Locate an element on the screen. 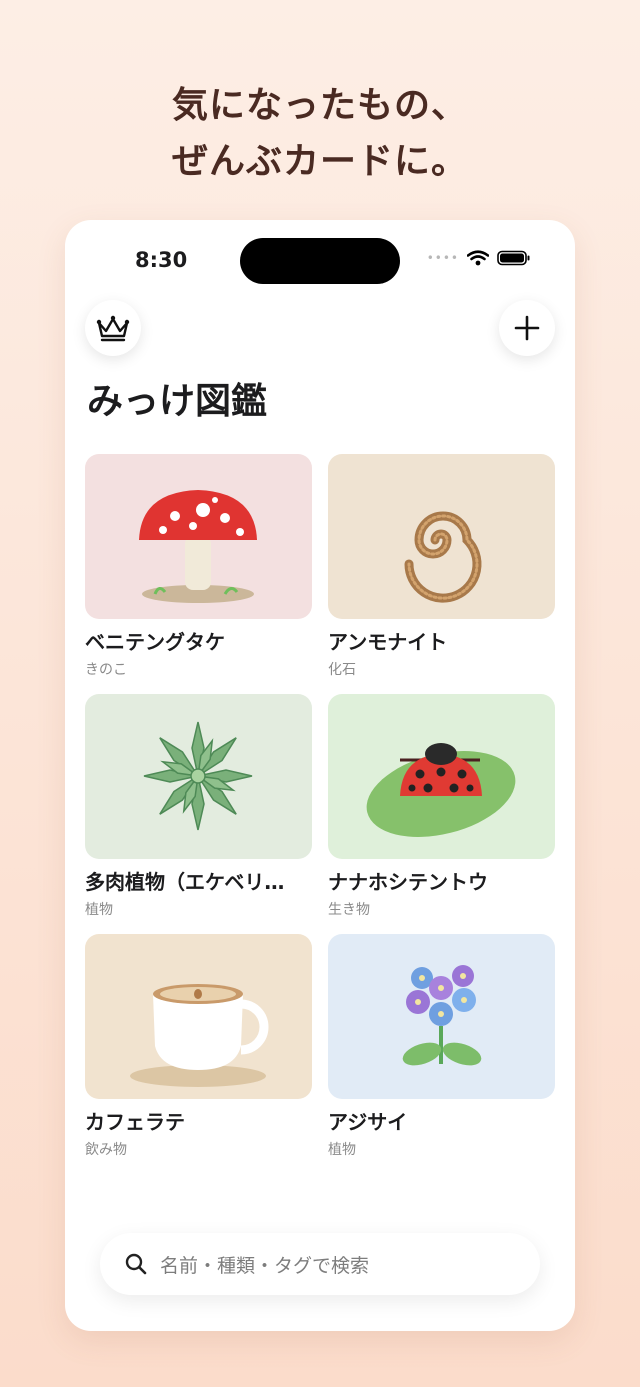 The height and width of the screenshot is (1387, 640). battery-icon is located at coordinates (513, 258).